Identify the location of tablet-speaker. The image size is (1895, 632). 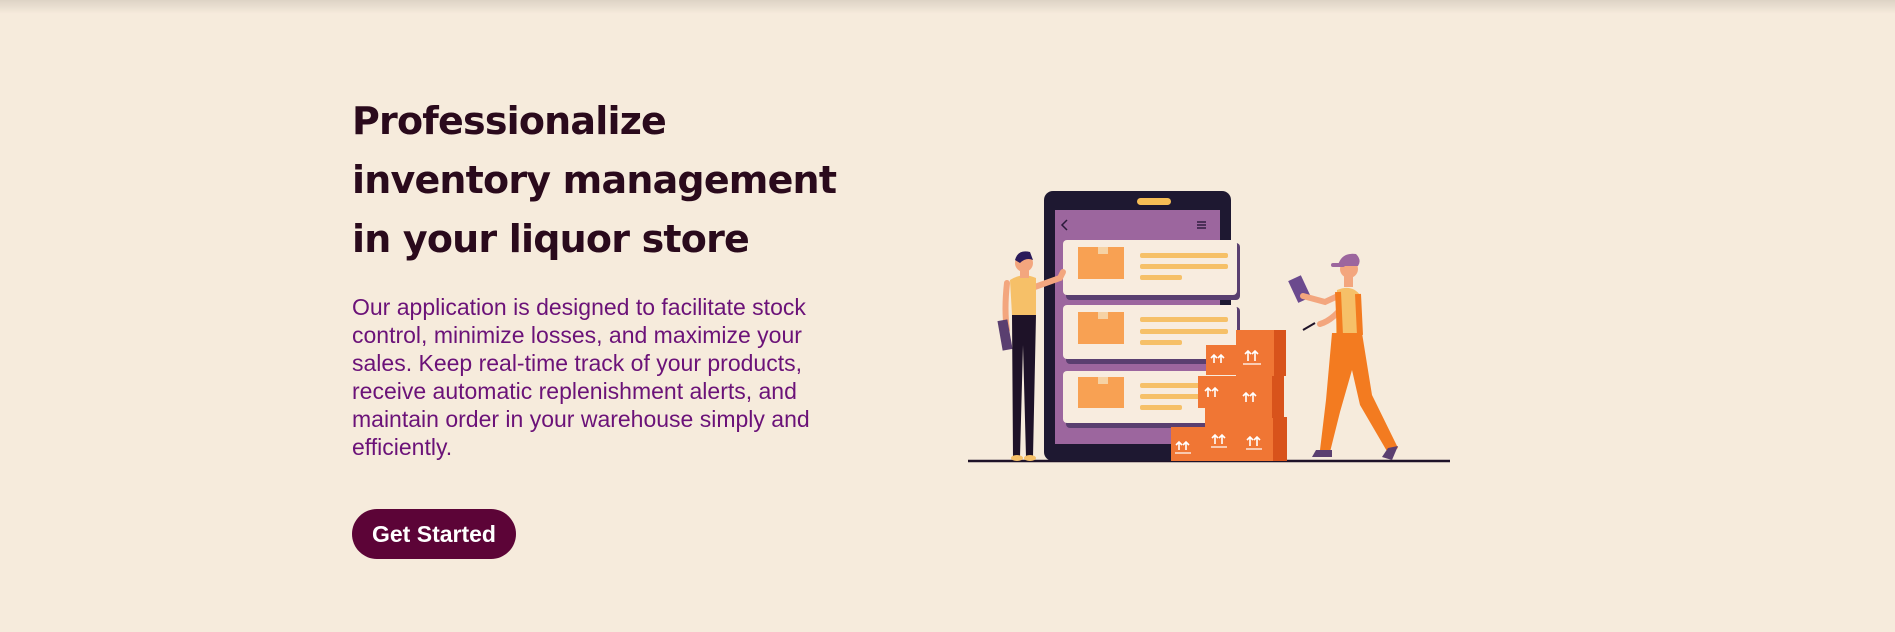
(1154, 201).